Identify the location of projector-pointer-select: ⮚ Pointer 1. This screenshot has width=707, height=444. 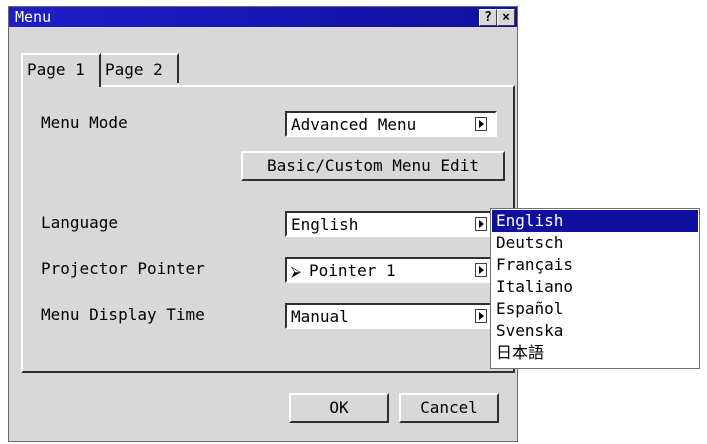
(391, 270).